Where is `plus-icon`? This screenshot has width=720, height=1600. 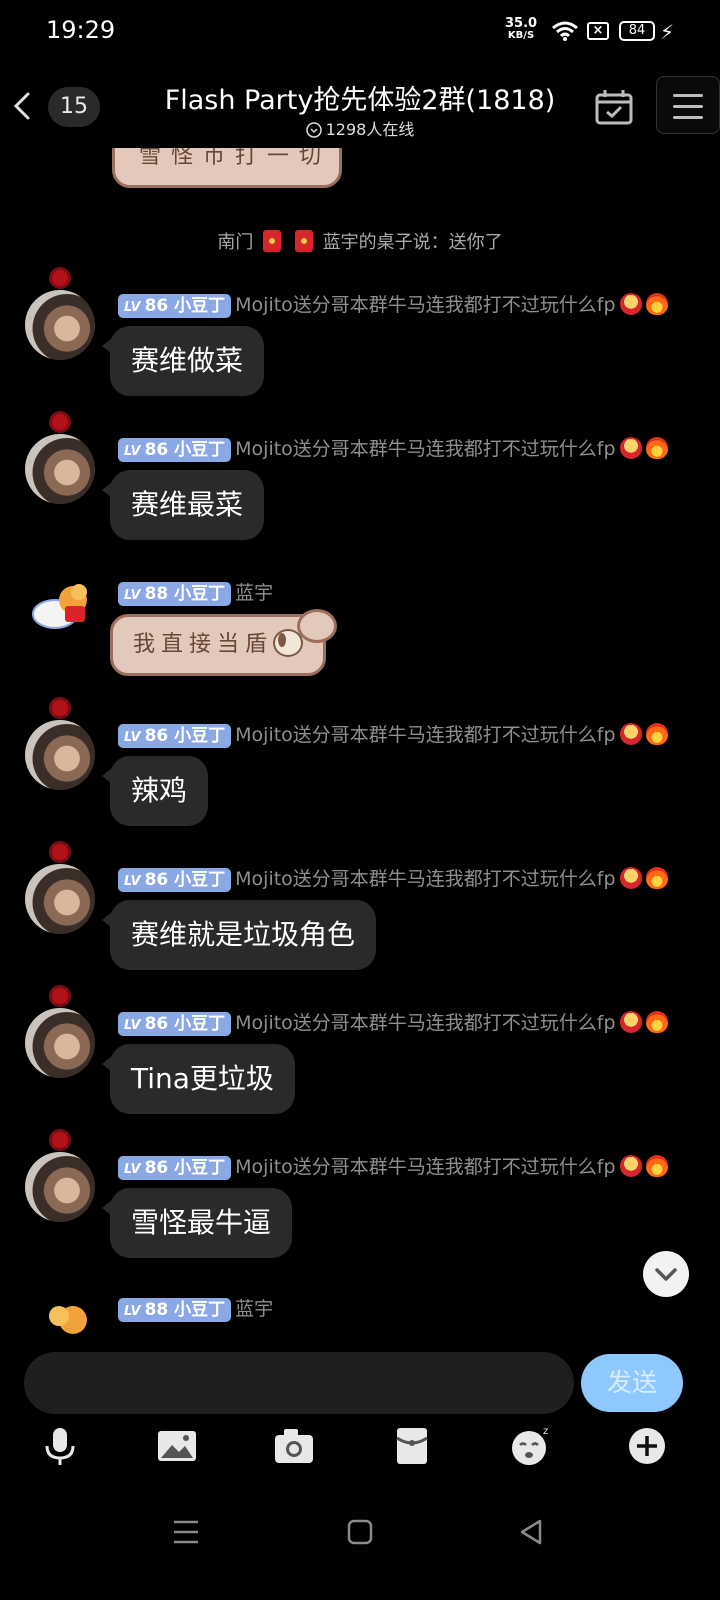
plus-icon is located at coordinates (647, 1446).